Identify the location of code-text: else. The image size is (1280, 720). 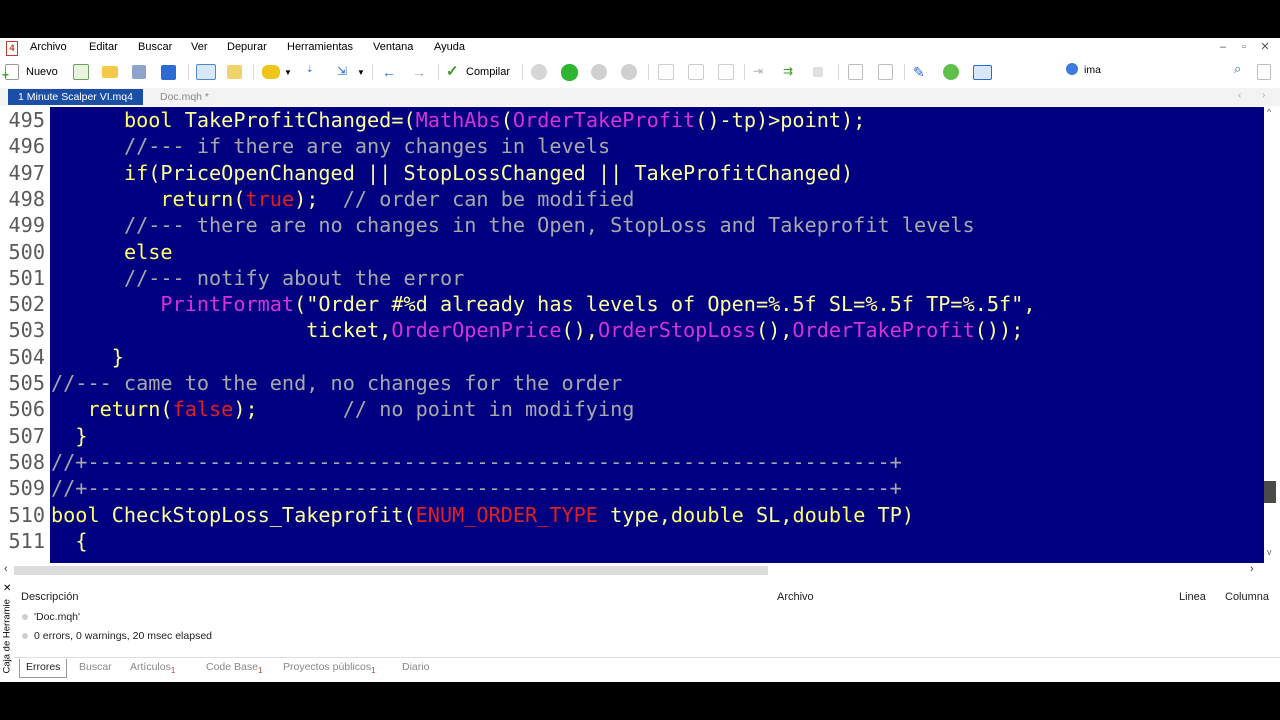
(112, 252).